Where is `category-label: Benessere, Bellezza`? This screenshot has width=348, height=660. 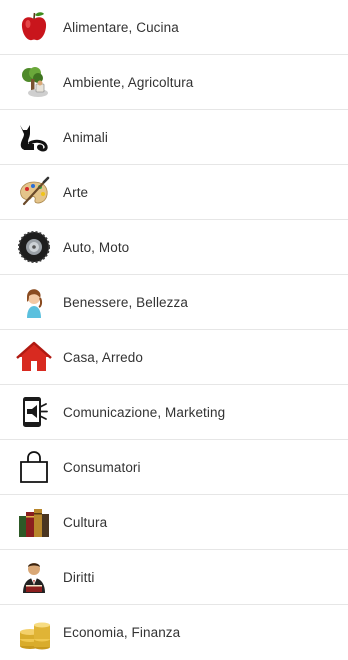 category-label: Benessere, Bellezza is located at coordinates (125, 302).